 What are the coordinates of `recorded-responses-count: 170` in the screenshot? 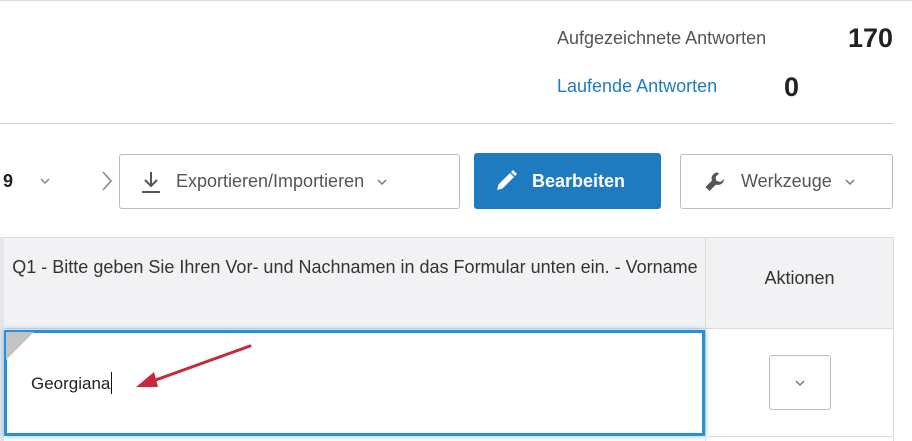 It's located at (871, 38).